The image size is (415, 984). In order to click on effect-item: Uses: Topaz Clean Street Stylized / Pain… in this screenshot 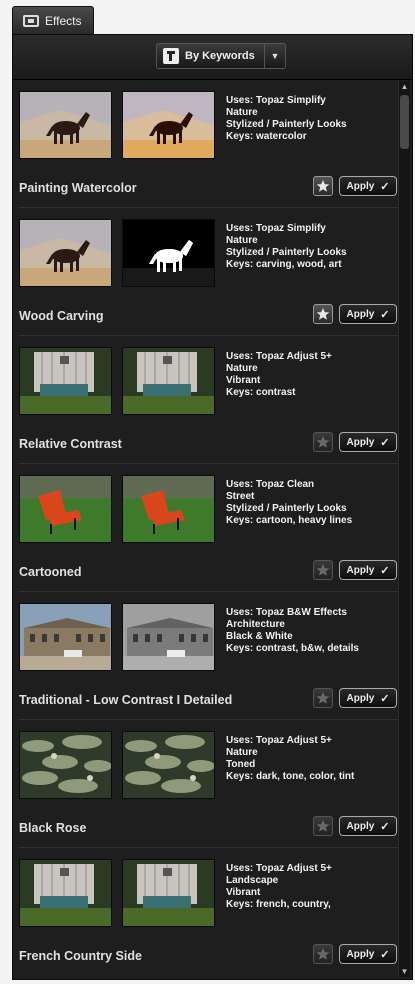, I will do `click(209, 533)`.